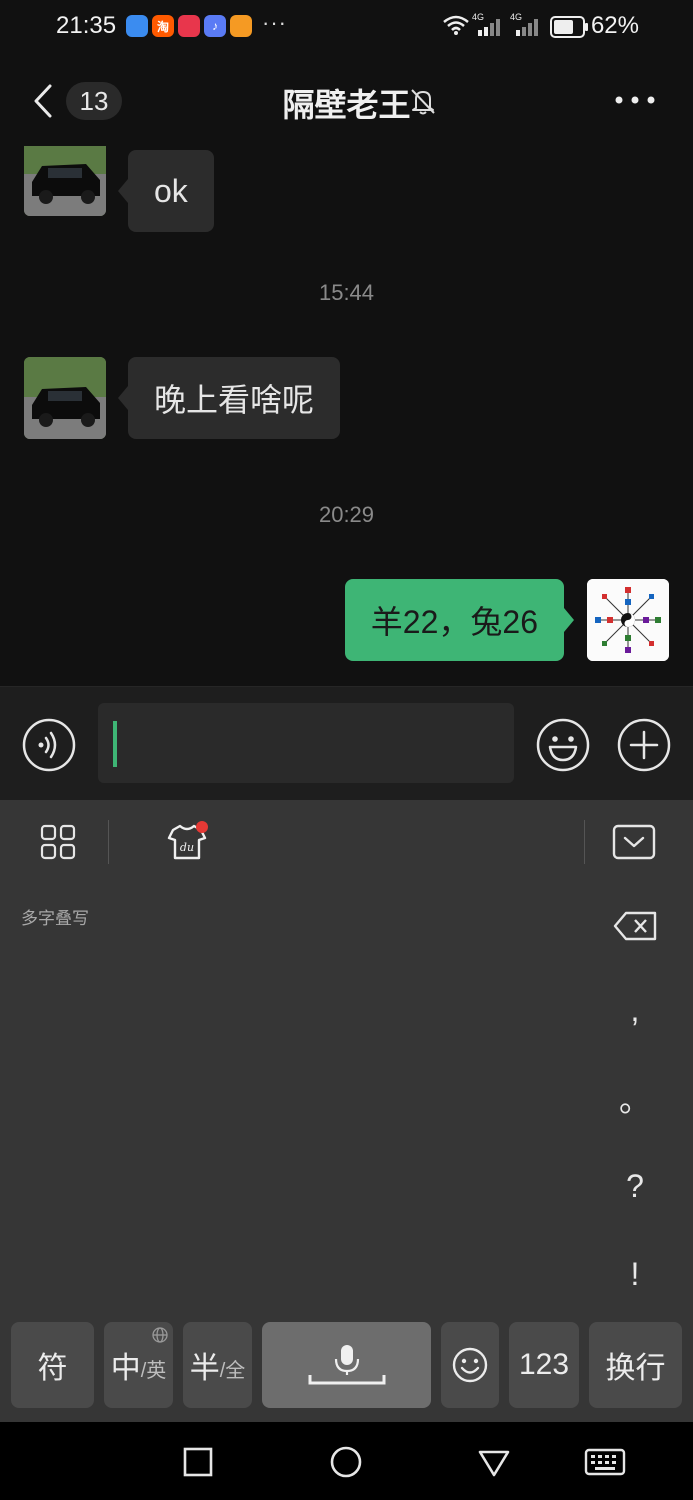  I want to click on battery-icon, so click(569, 27).